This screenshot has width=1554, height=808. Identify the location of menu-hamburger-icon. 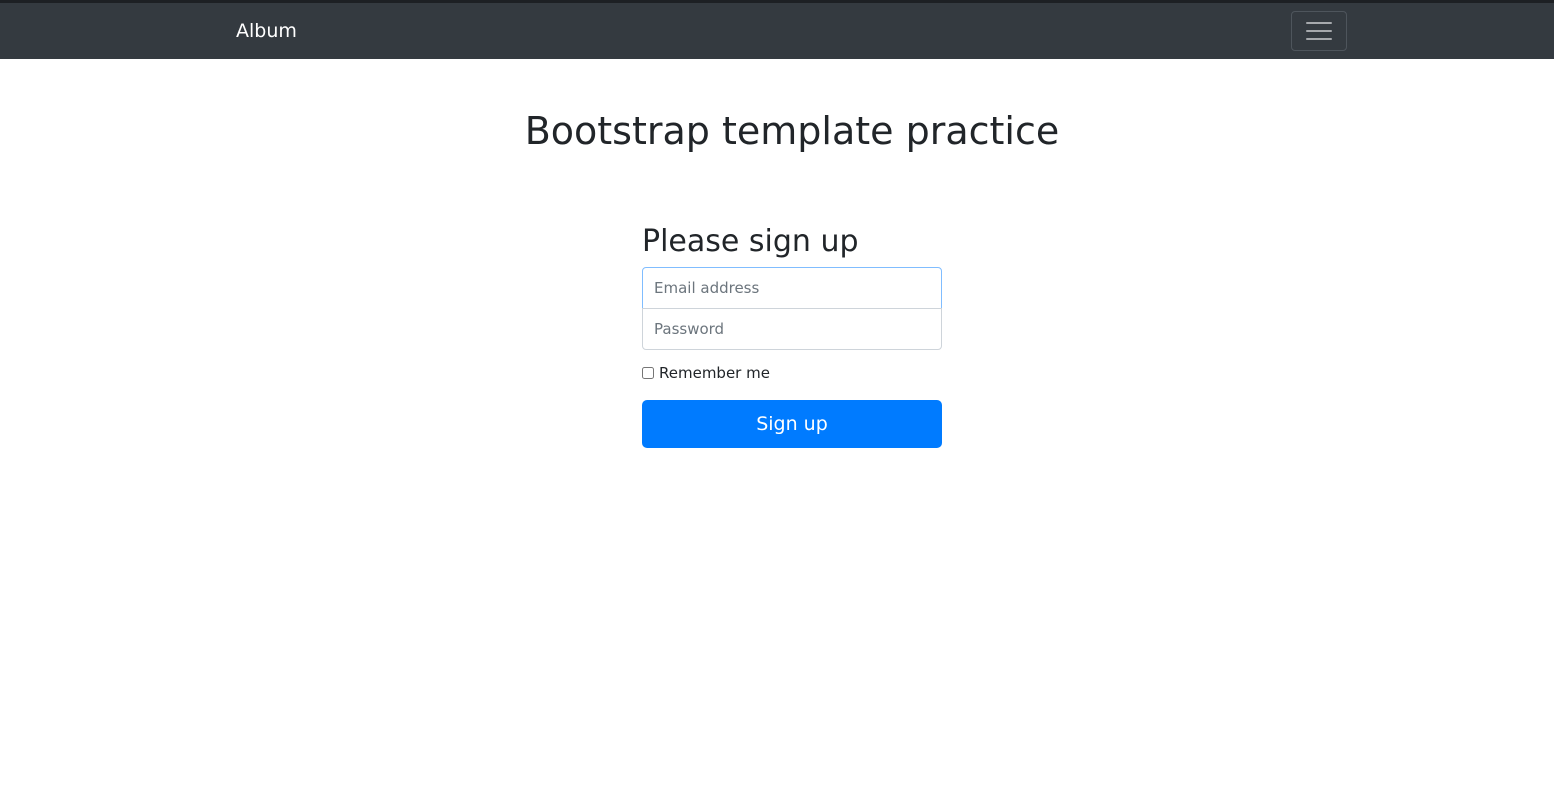
(1319, 31).